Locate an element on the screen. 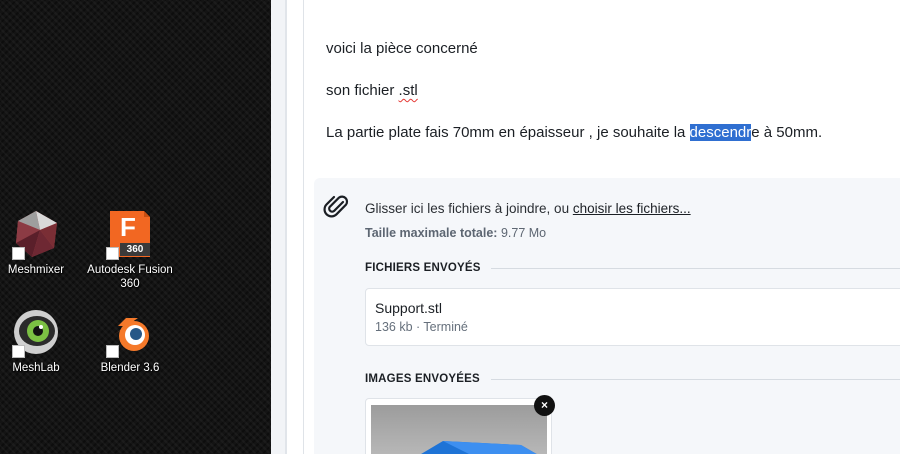  desktop-icon-label: Autodesk Fusion 360 is located at coordinates (130, 277).